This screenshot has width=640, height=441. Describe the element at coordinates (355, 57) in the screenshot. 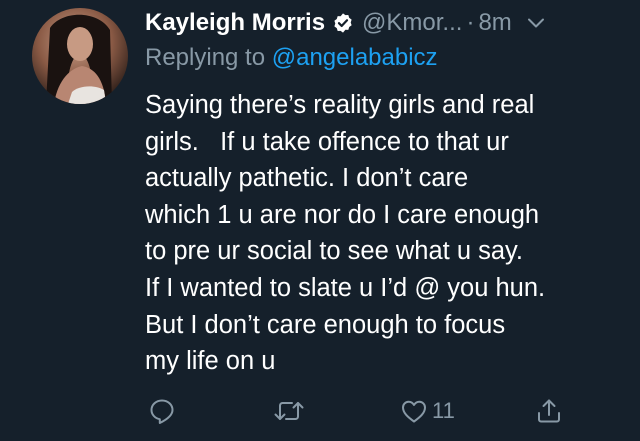

I see `reply-mention-link: @angelababicz` at that location.